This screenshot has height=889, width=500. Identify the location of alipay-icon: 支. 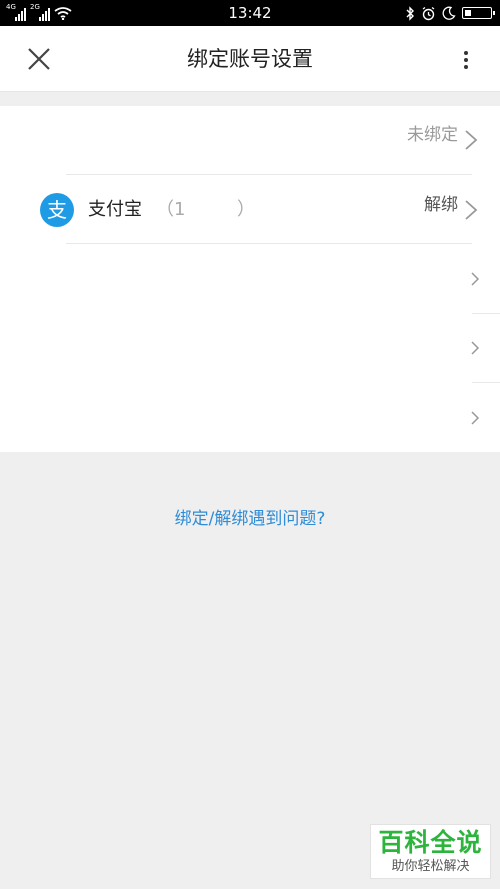
(57, 210).